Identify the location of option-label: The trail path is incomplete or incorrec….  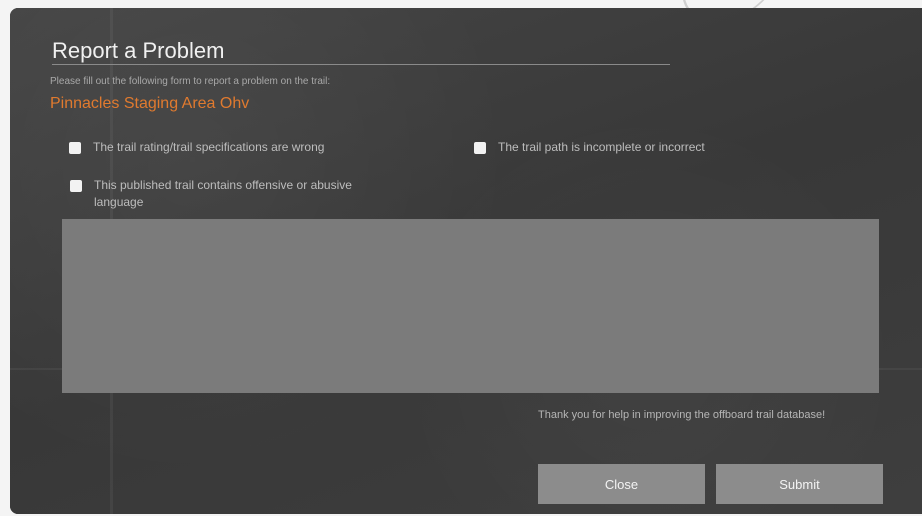
(601, 147).